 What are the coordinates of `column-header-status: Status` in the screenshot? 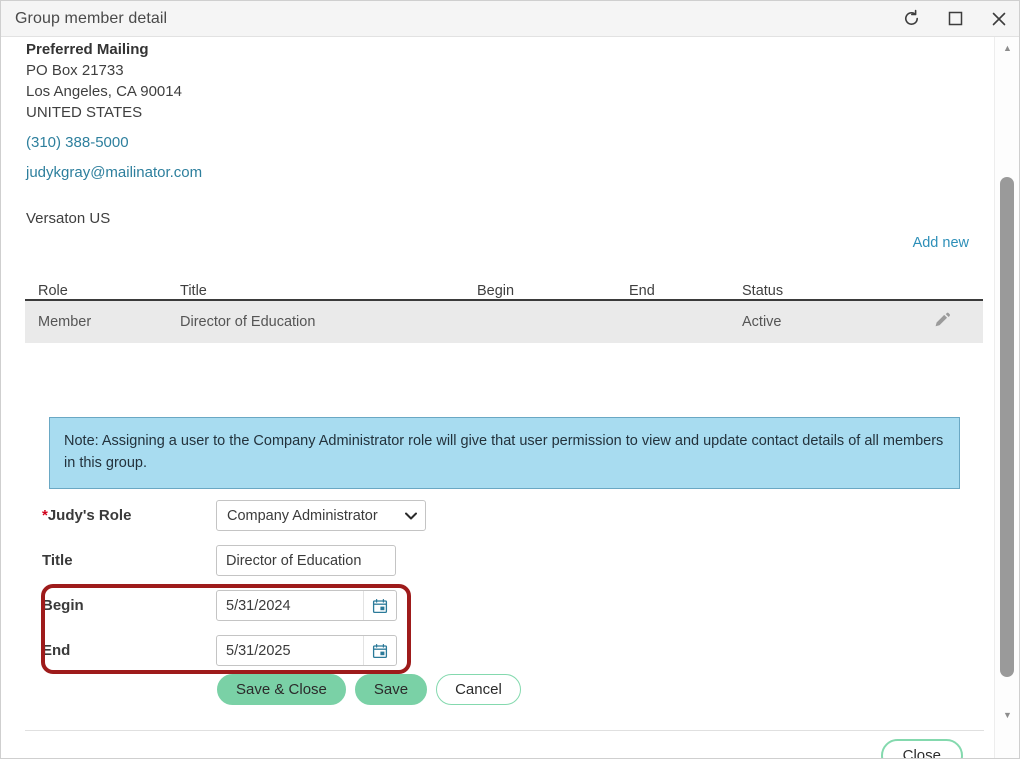 It's located at (763, 291).